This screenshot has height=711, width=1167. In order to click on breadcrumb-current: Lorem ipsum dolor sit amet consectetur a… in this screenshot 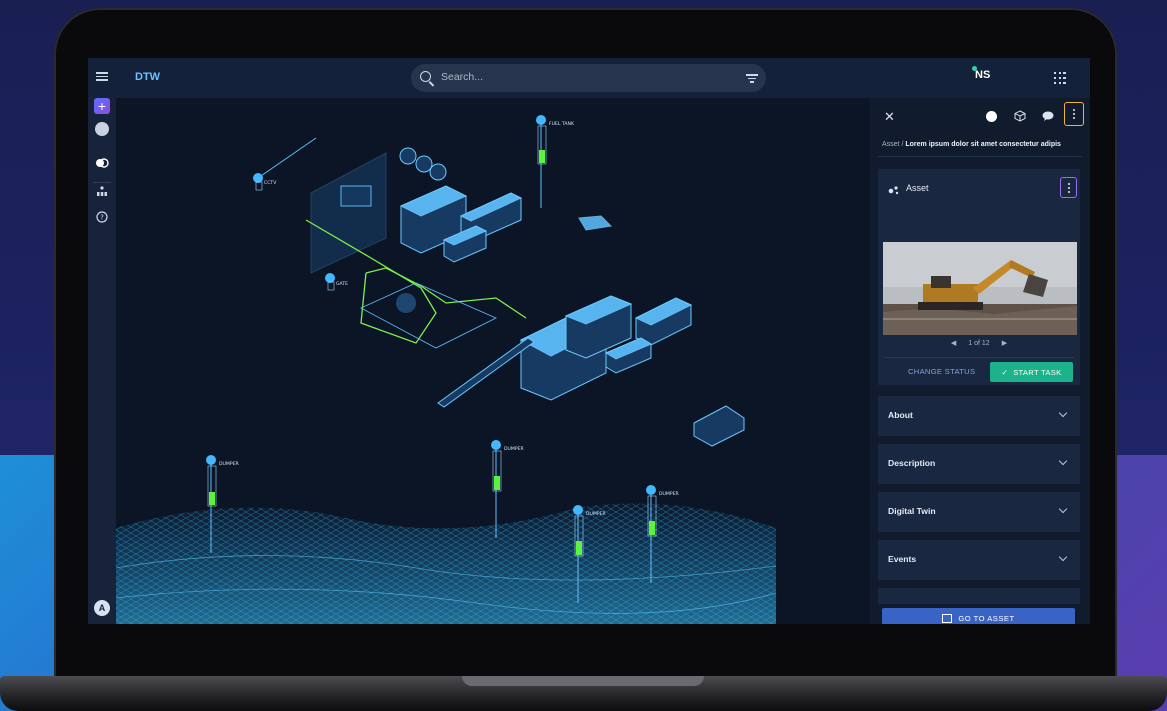, I will do `click(983, 144)`.